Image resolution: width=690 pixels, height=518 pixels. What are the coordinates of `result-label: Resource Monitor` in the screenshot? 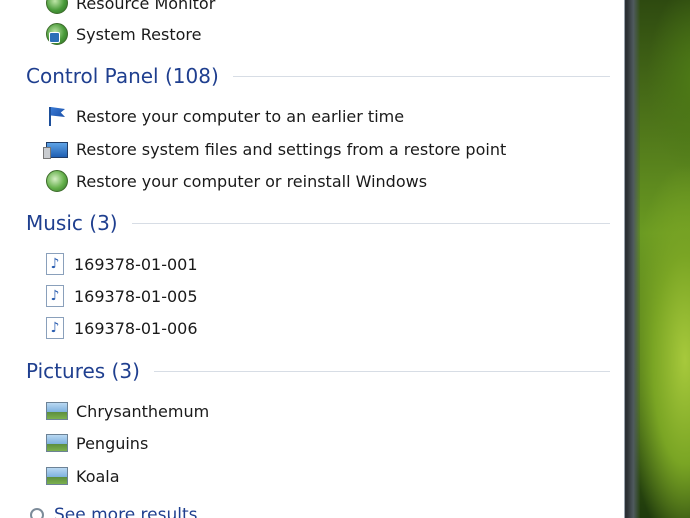 It's located at (146, 6).